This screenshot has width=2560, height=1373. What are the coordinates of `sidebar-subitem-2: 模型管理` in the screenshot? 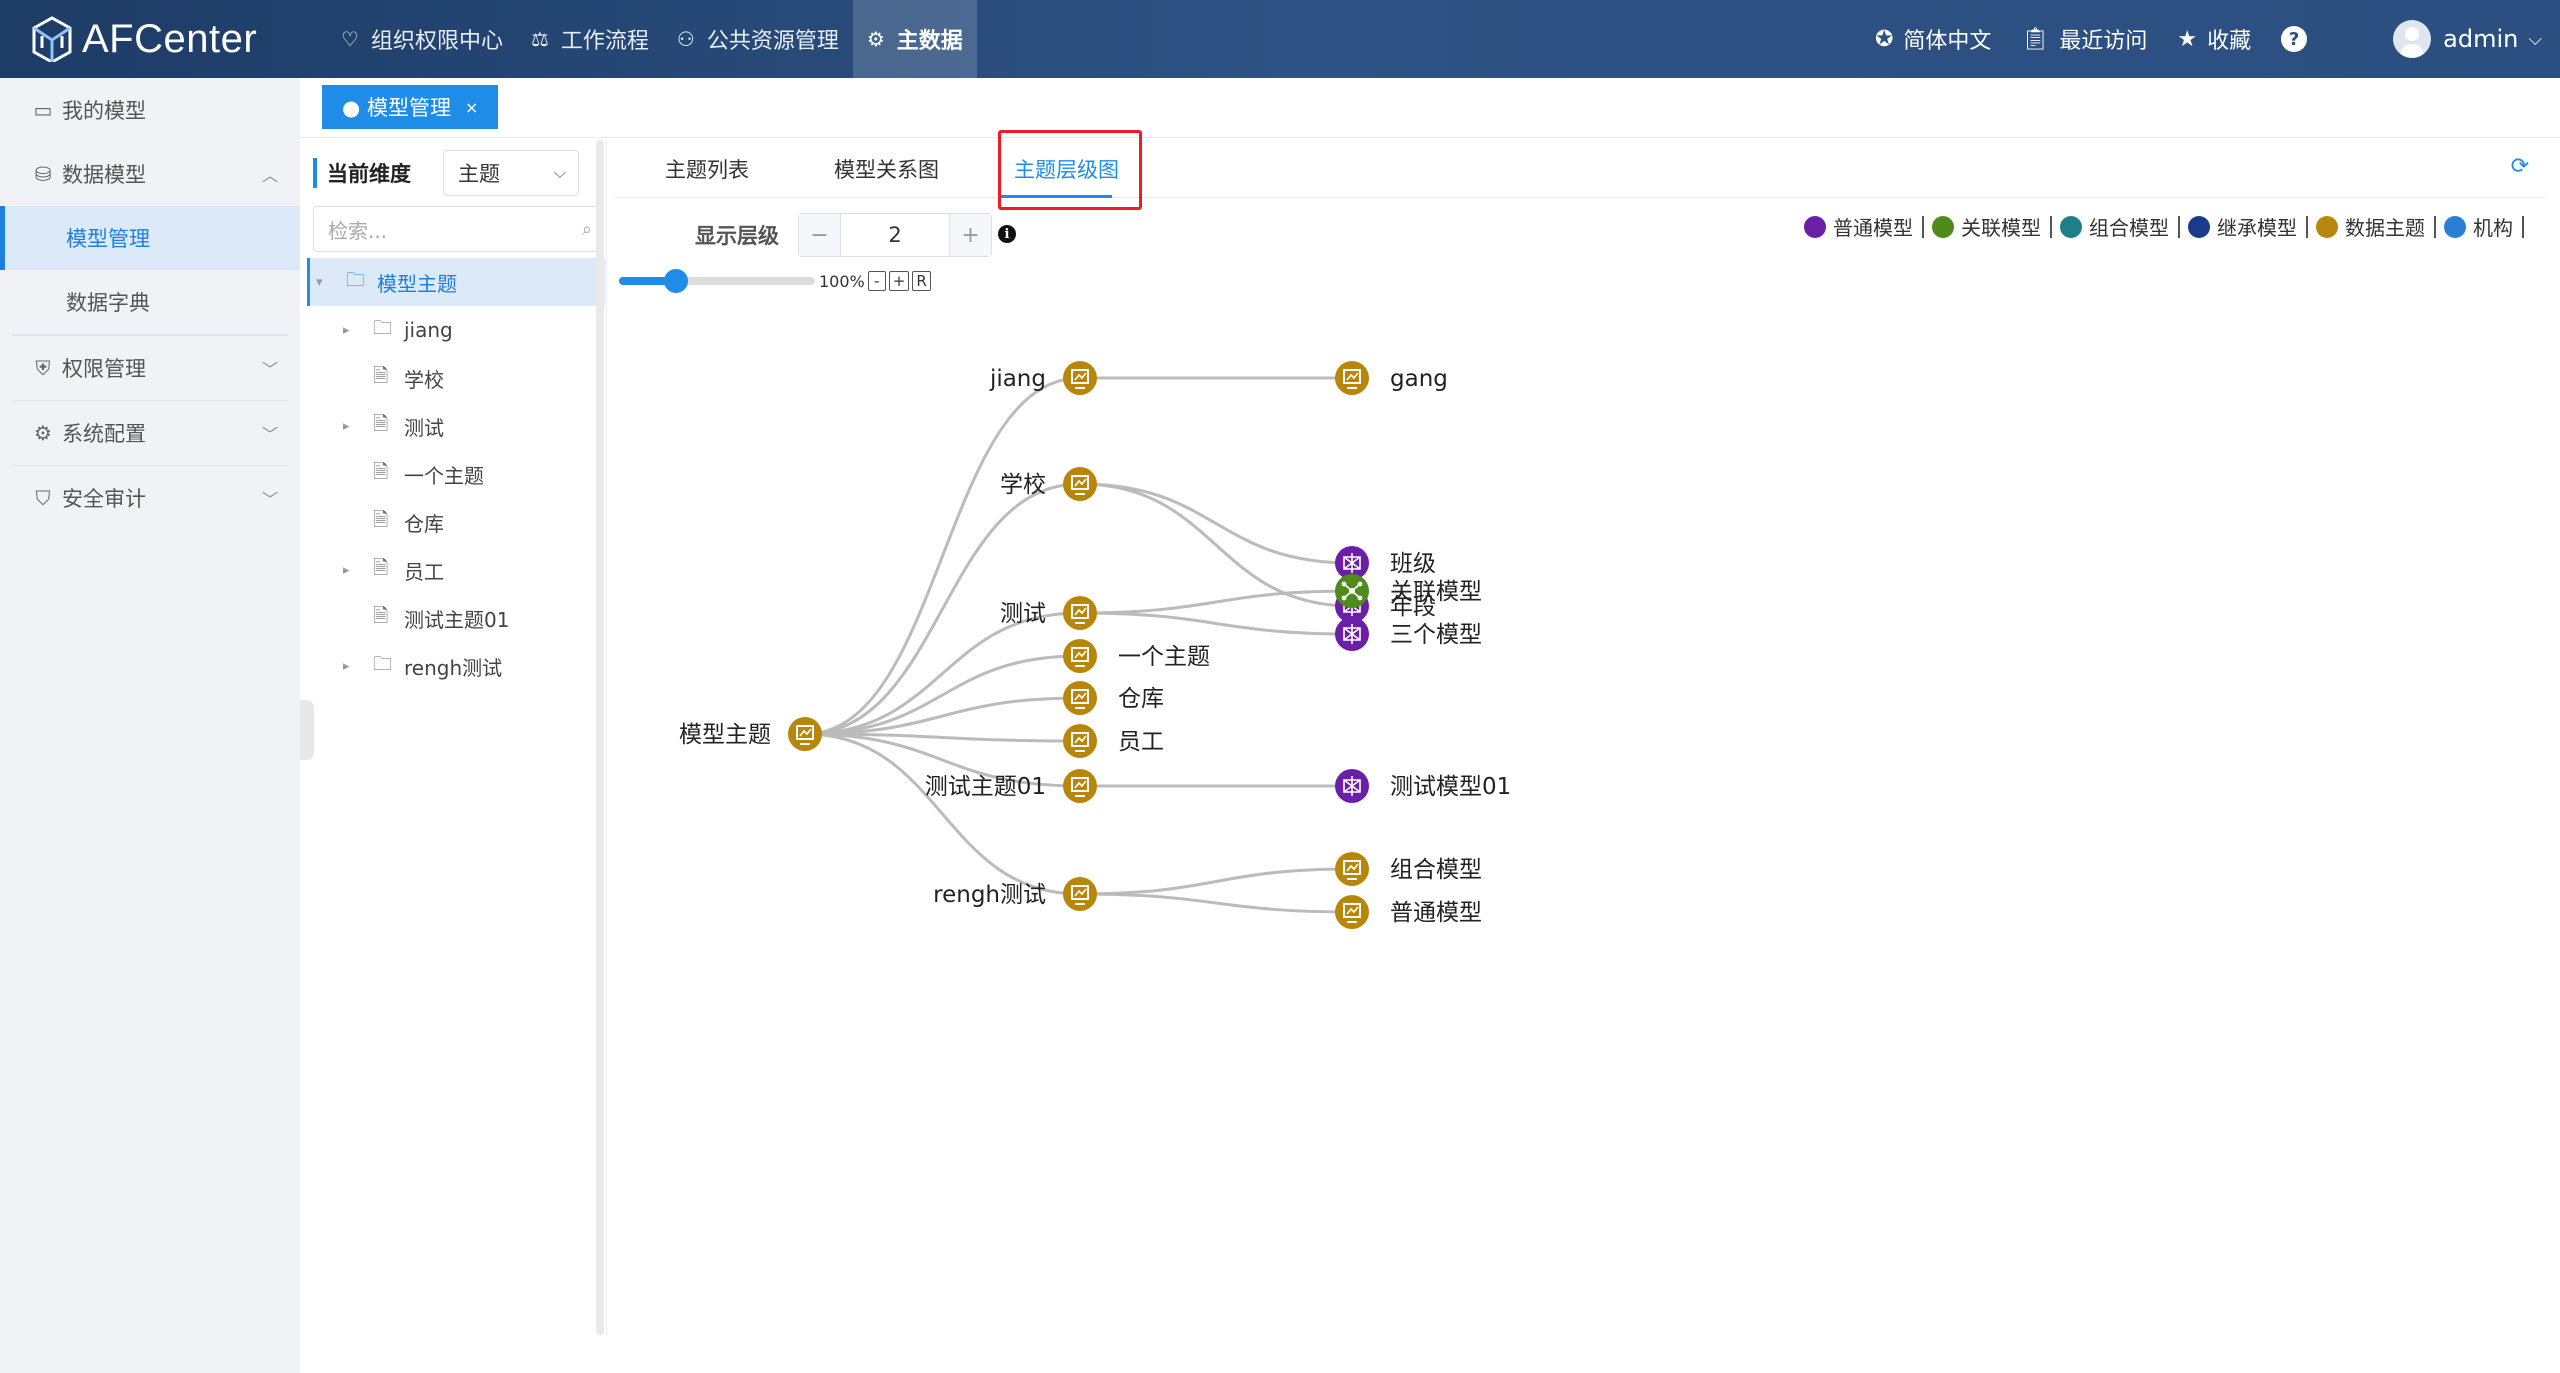 It's located at (150, 238).